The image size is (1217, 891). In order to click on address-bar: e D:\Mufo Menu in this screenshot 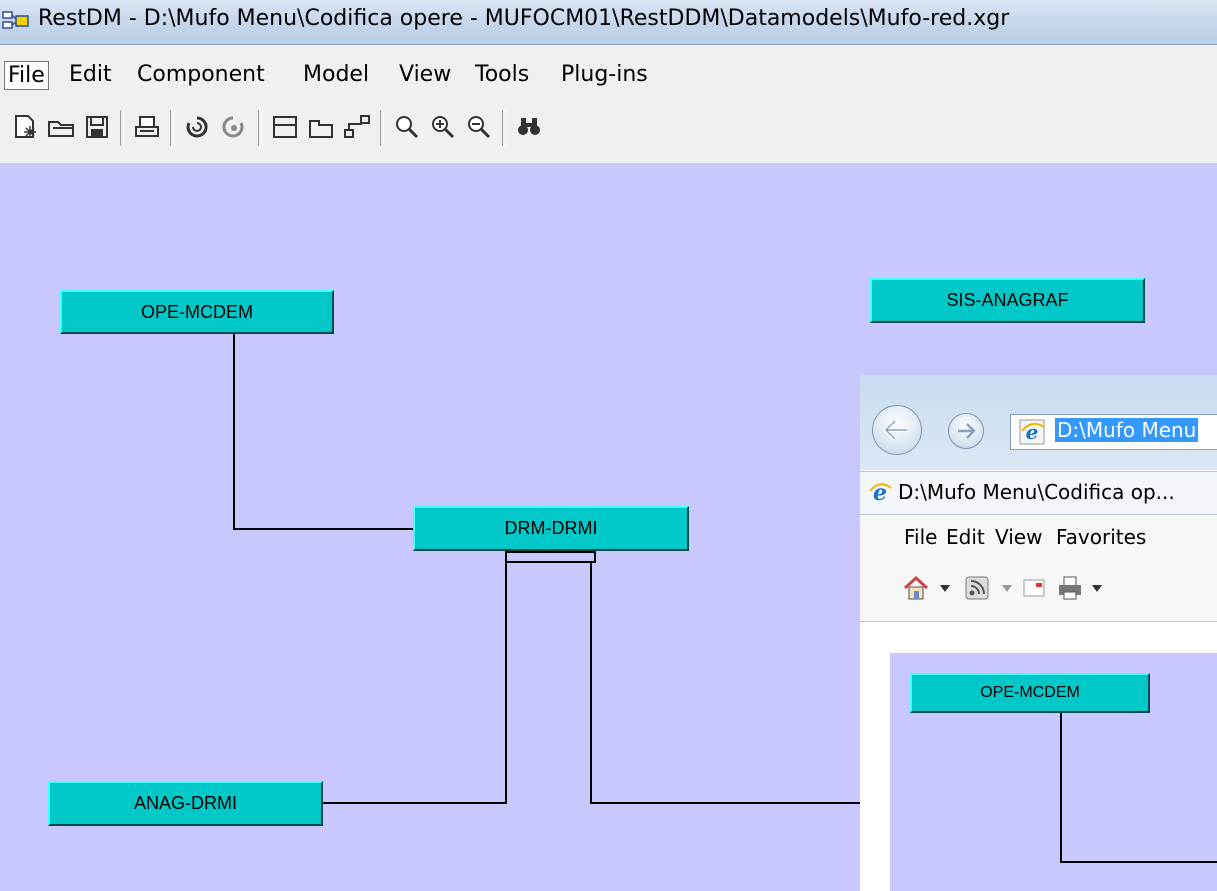, I will do `click(1113, 432)`.